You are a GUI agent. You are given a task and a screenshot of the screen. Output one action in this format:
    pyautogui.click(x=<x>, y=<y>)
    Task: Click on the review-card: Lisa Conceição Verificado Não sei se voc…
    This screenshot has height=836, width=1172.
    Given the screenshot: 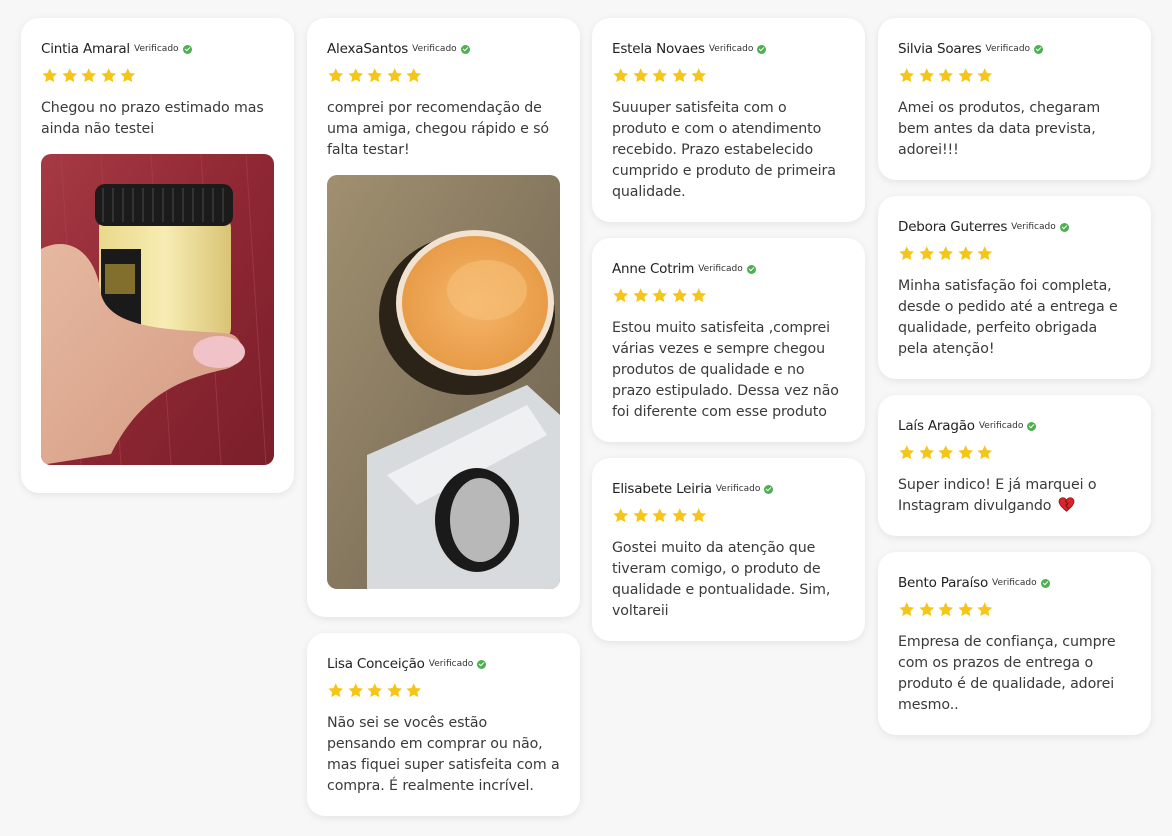 What is the action you would take?
    pyautogui.click(x=443, y=724)
    